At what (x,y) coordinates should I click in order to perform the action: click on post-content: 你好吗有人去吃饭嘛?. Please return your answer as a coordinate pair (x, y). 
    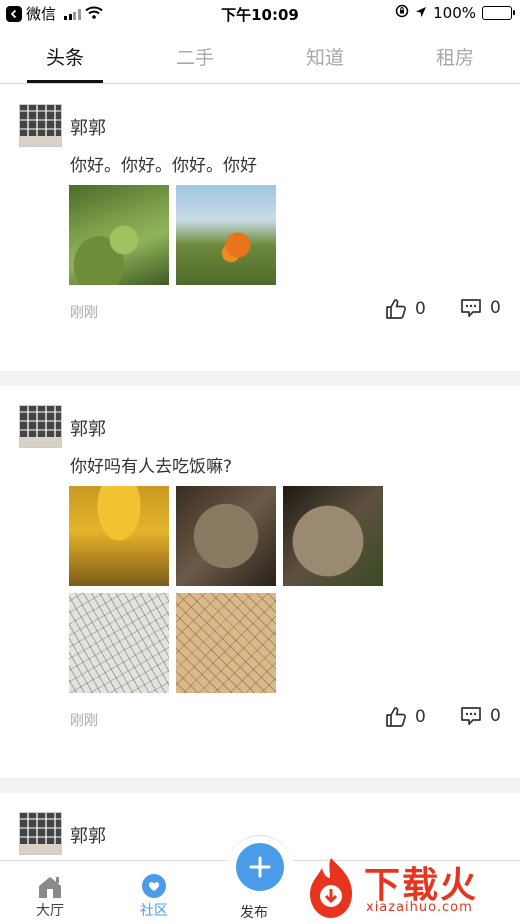
    Looking at the image, I should click on (151, 467).